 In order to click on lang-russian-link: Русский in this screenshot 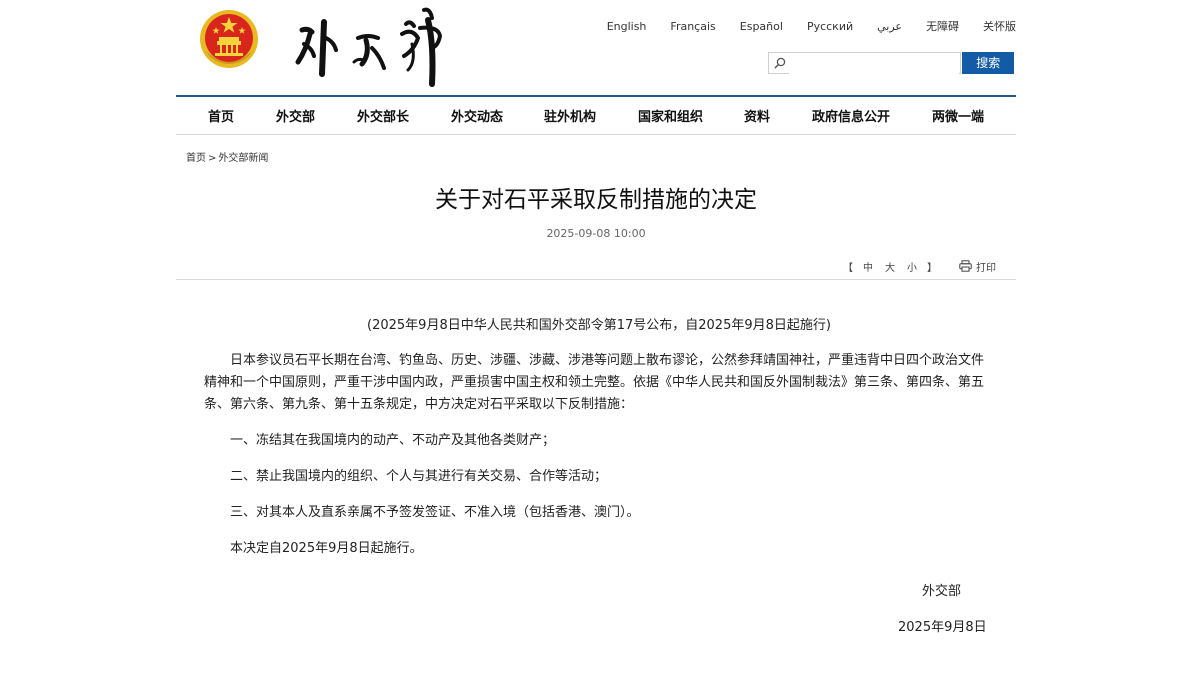, I will do `click(830, 27)`.